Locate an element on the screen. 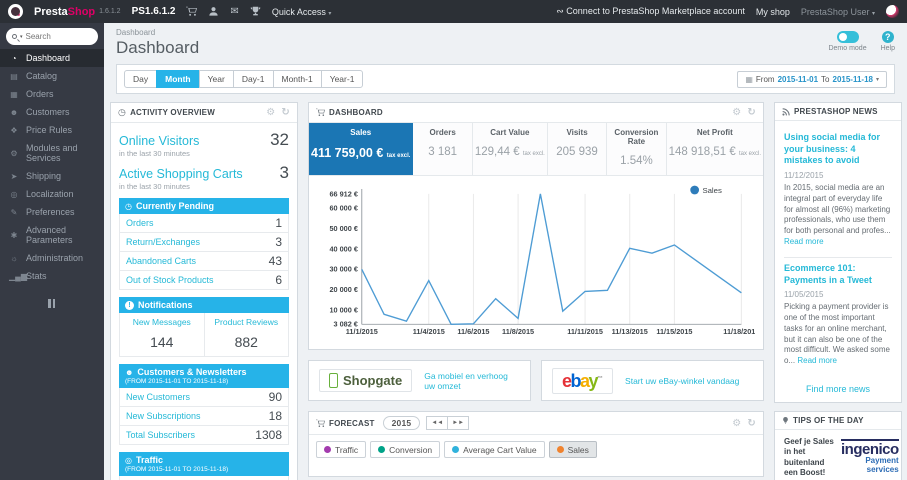  truck-icon: ➤ is located at coordinates (14, 176).